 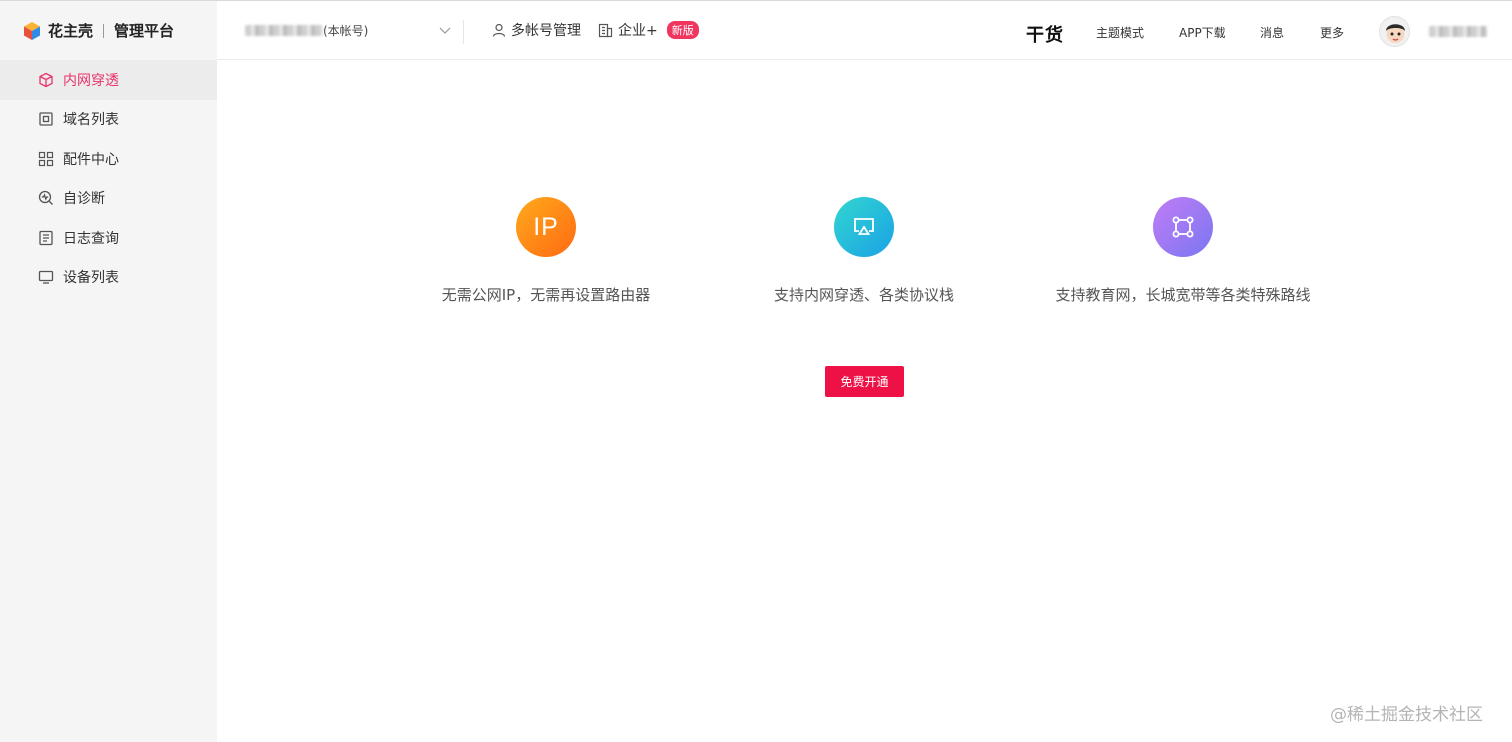 What do you see at coordinates (91, 238) in the screenshot?
I see `sidebar-item-label: 日志查询` at bounding box center [91, 238].